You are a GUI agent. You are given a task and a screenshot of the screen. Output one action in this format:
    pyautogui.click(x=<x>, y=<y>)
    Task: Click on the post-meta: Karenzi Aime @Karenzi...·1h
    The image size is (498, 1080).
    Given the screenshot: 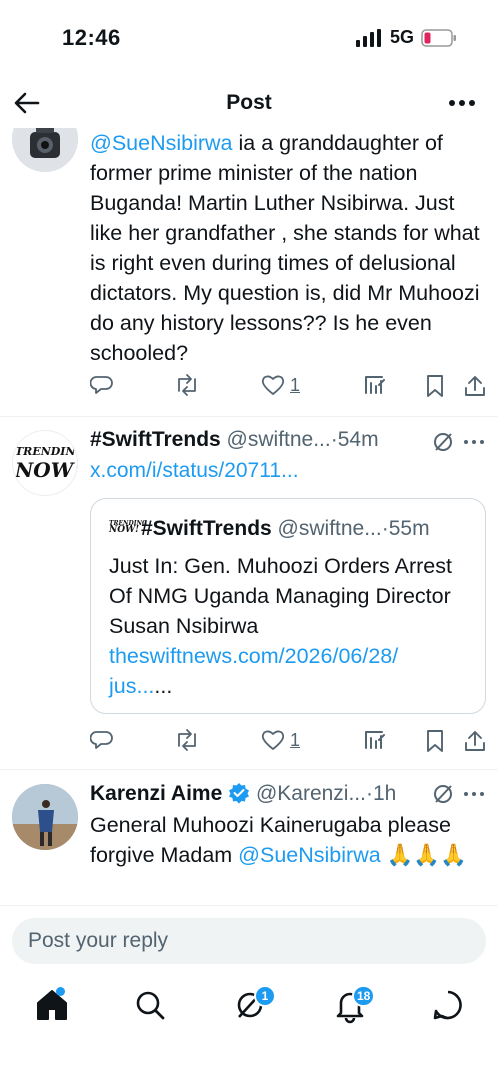 What is the action you would take?
    pyautogui.click(x=243, y=794)
    